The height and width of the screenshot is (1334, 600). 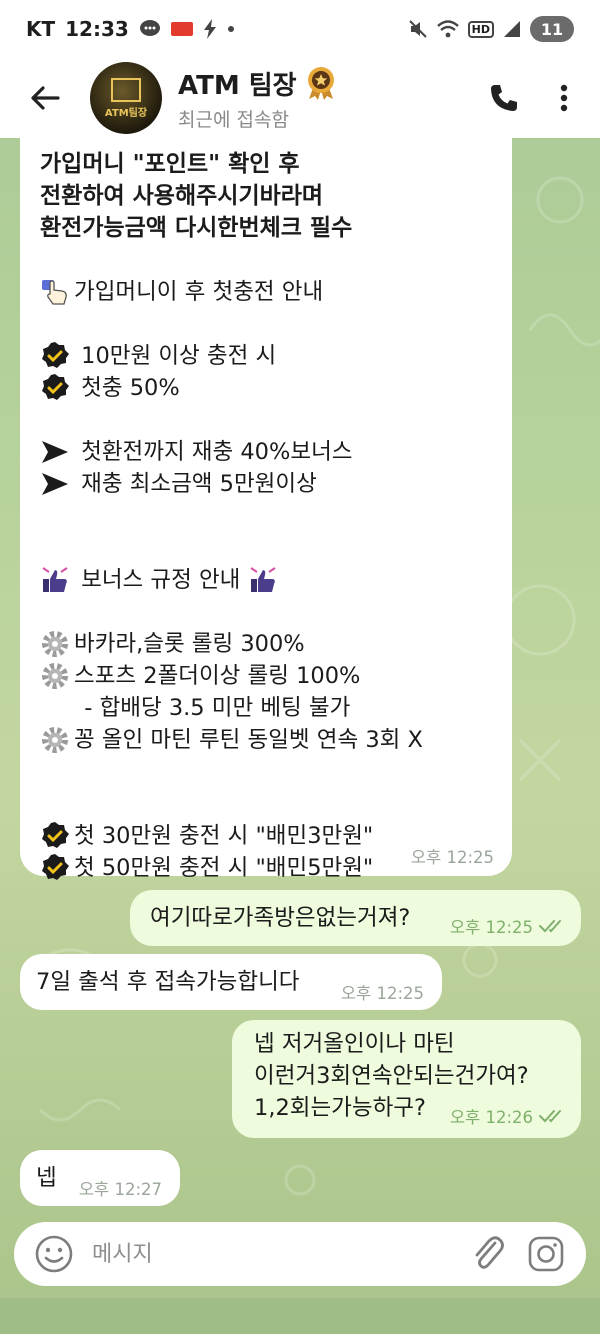 I want to click on arrow-left-icon, so click(x=45, y=98).